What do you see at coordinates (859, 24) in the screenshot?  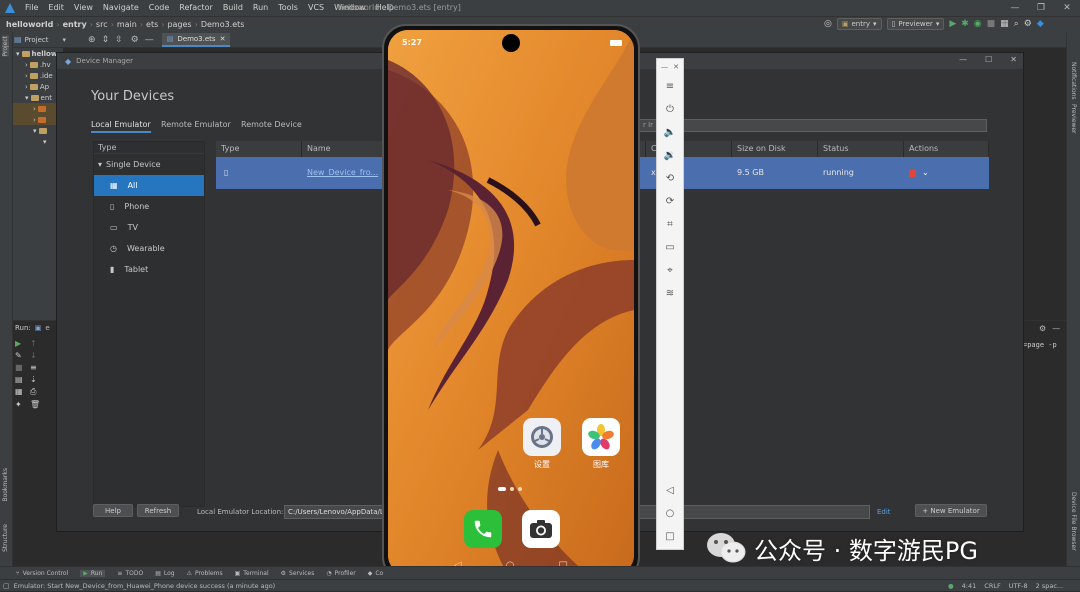 I see `module-select: ▣ entry ▾` at bounding box center [859, 24].